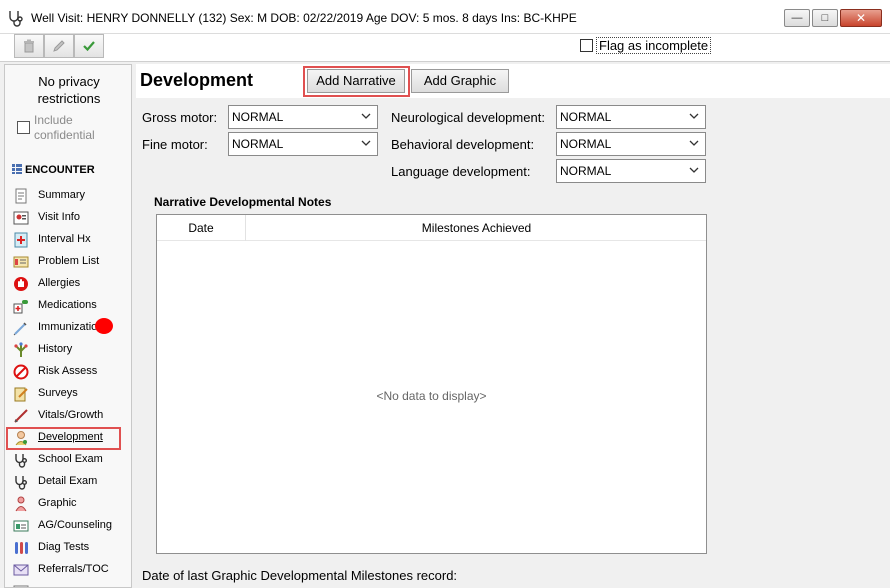 Image resolution: width=890 pixels, height=588 pixels. I want to click on sidebar-item-label: Vitals/Growth, so click(71, 415).